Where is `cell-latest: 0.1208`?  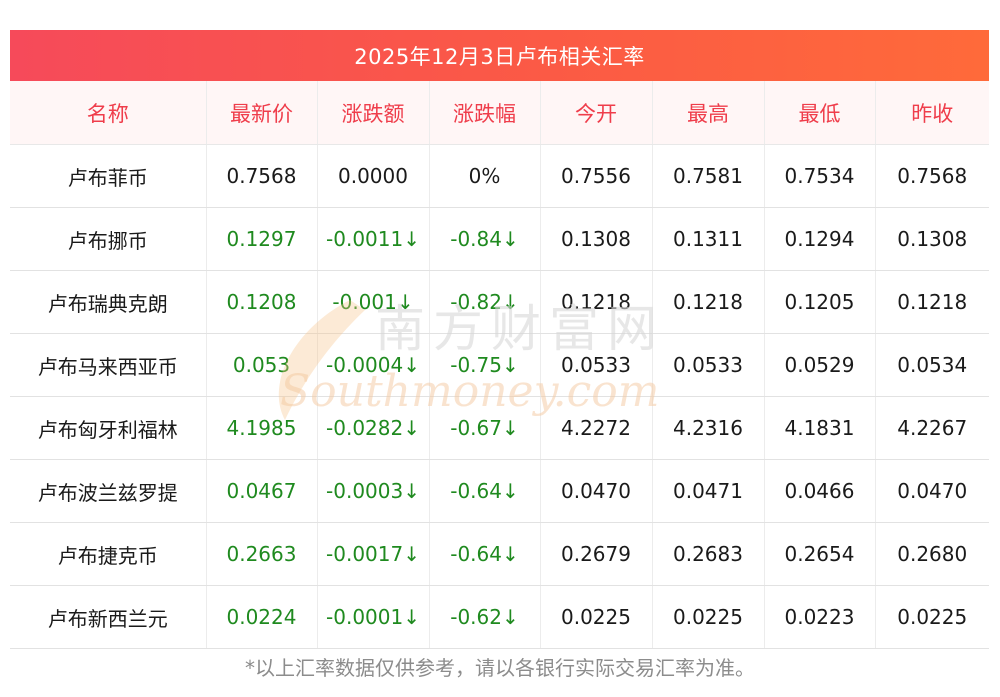 cell-latest: 0.1208 is located at coordinates (262, 302).